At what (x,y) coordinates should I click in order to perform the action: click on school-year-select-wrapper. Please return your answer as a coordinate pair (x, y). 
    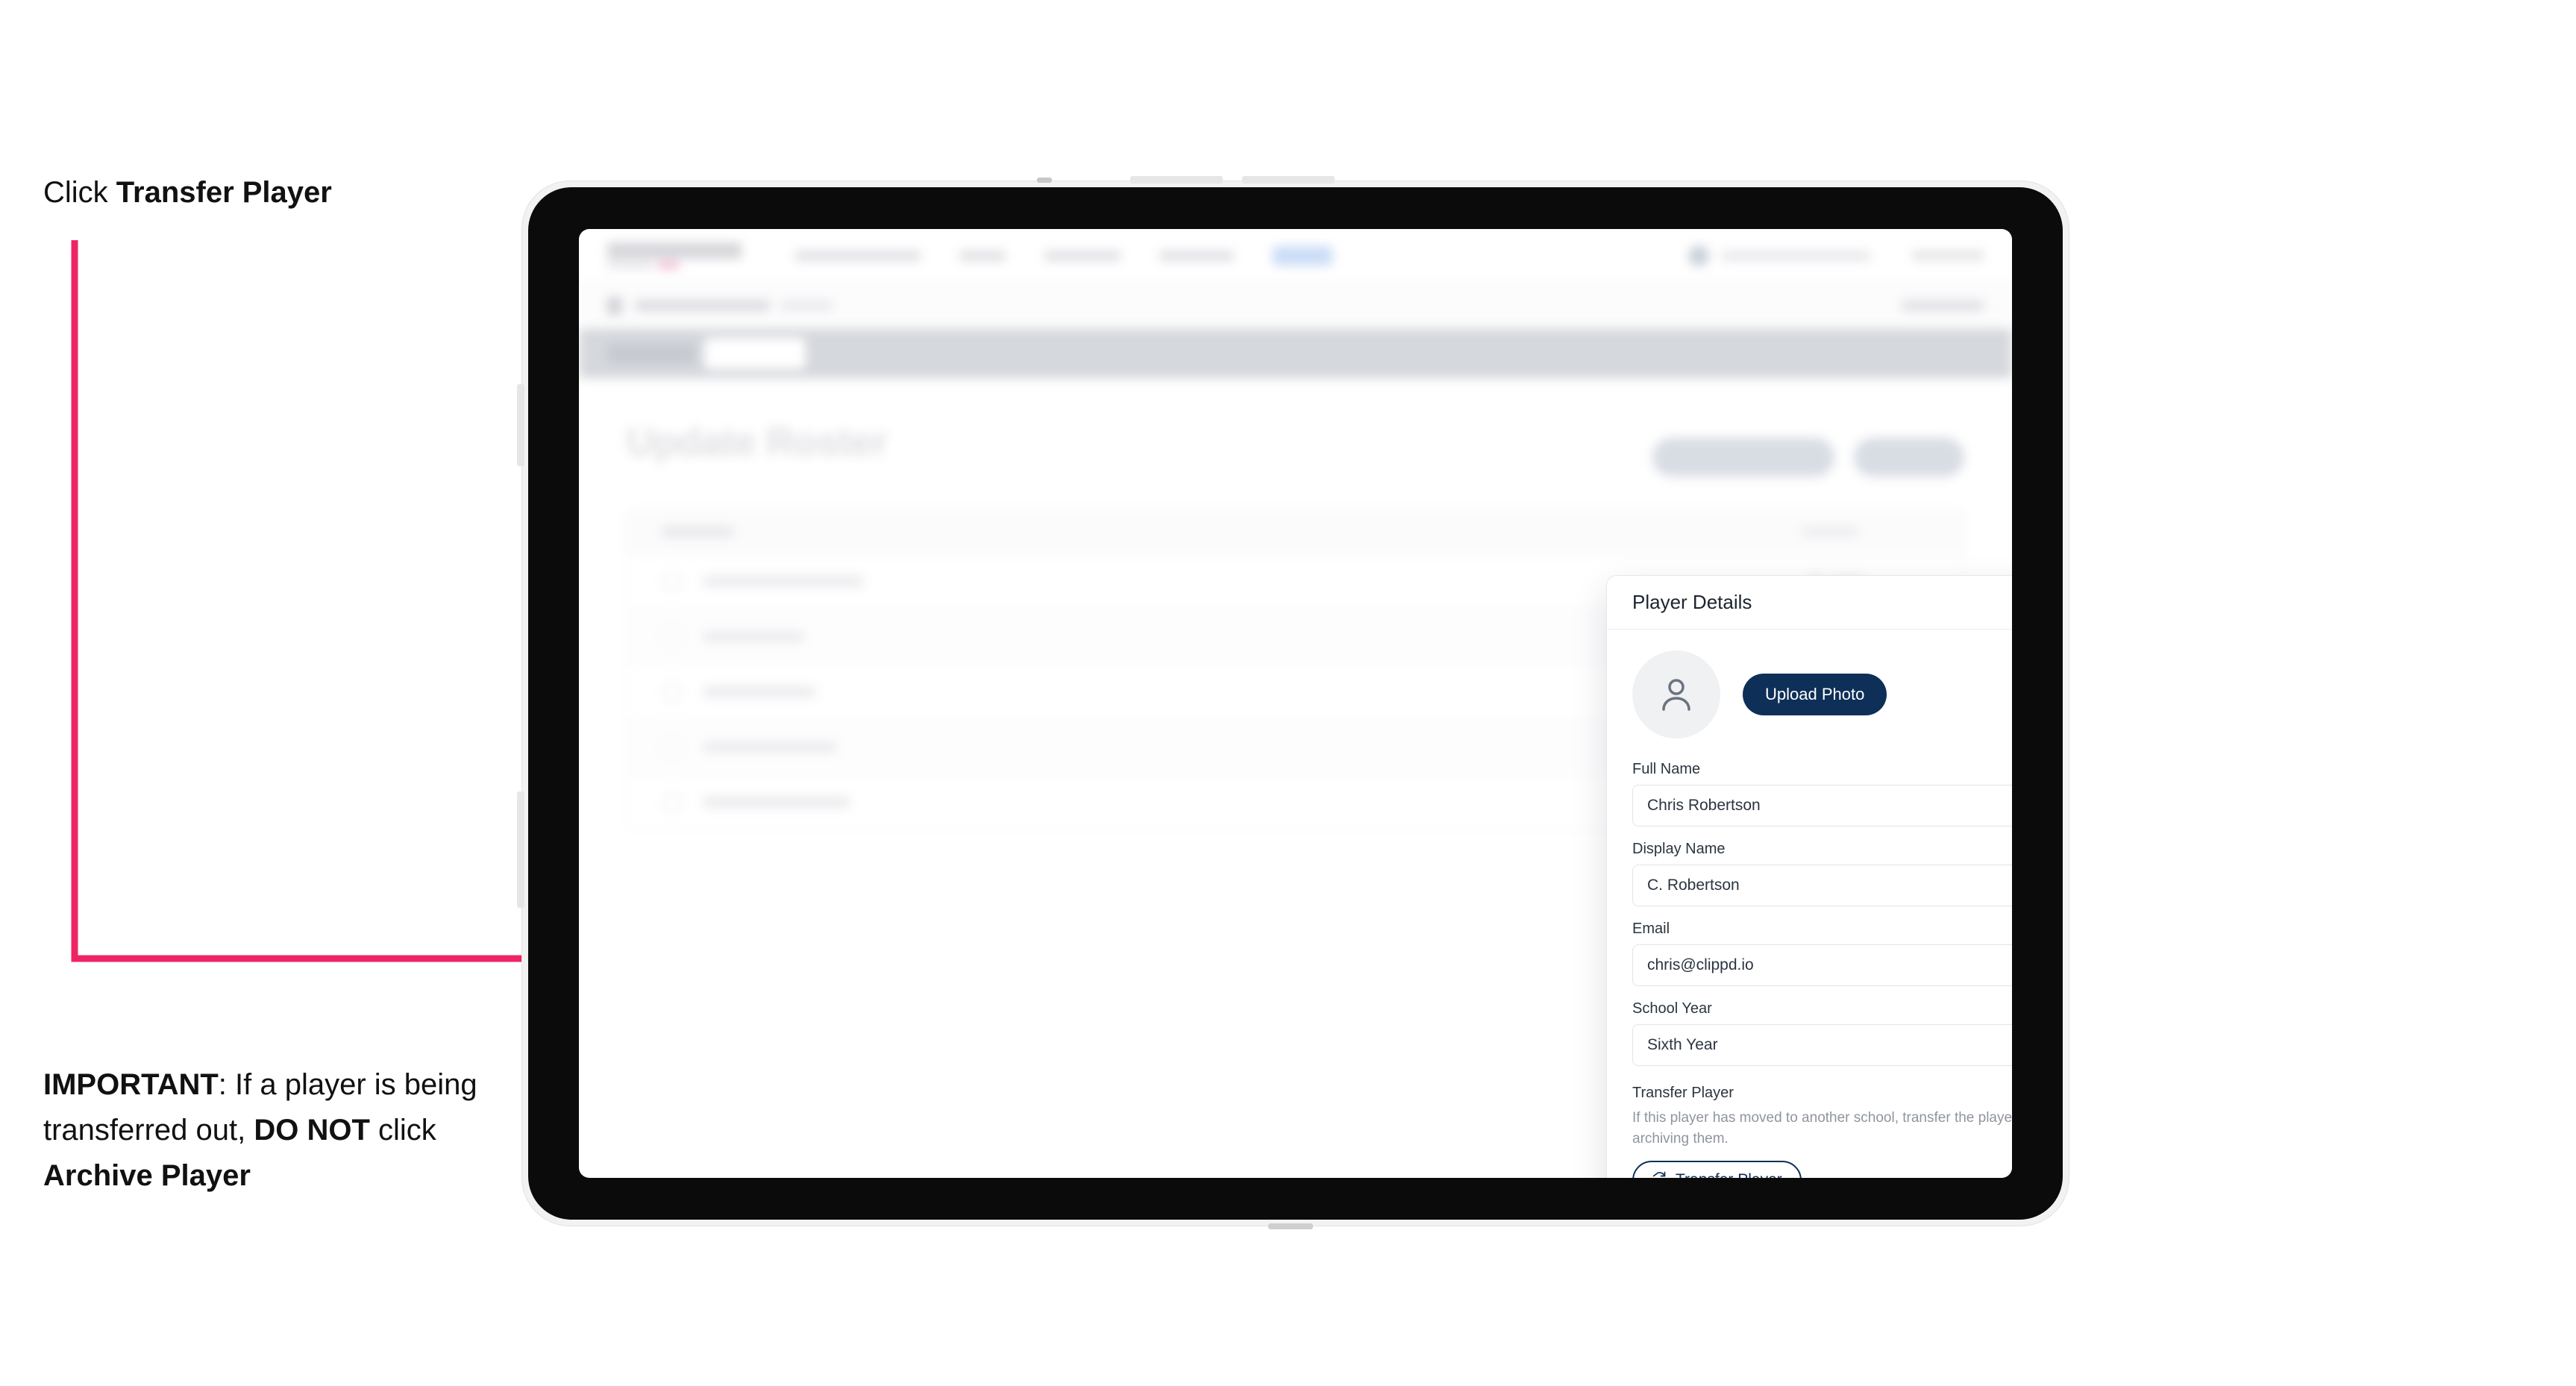
    Looking at the image, I should click on (1822, 1045).